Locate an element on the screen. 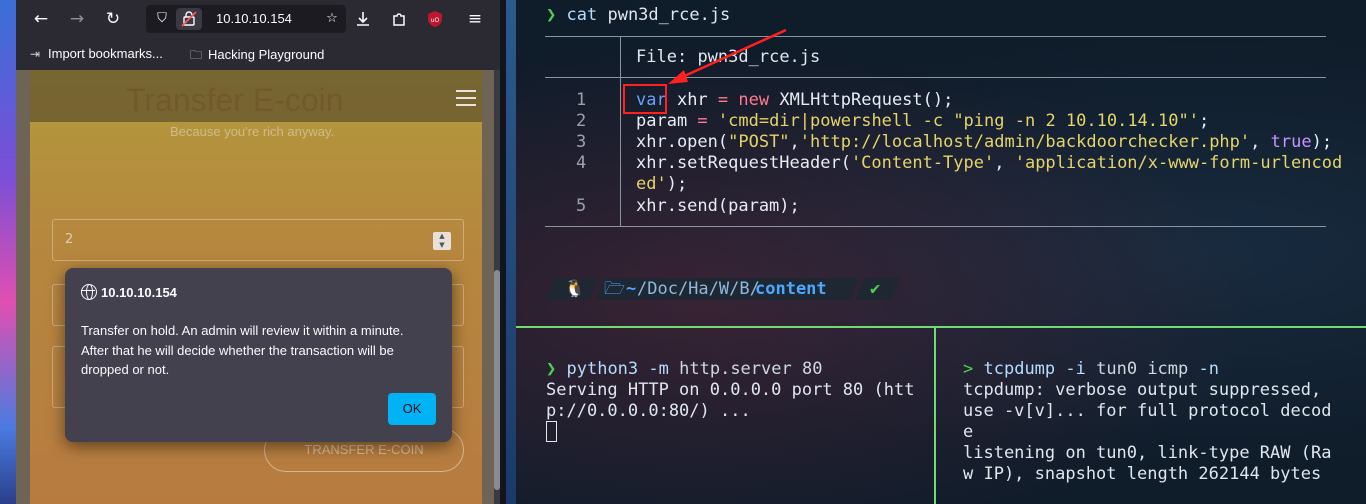  bat-gutter-line is located at coordinates (620, 131).